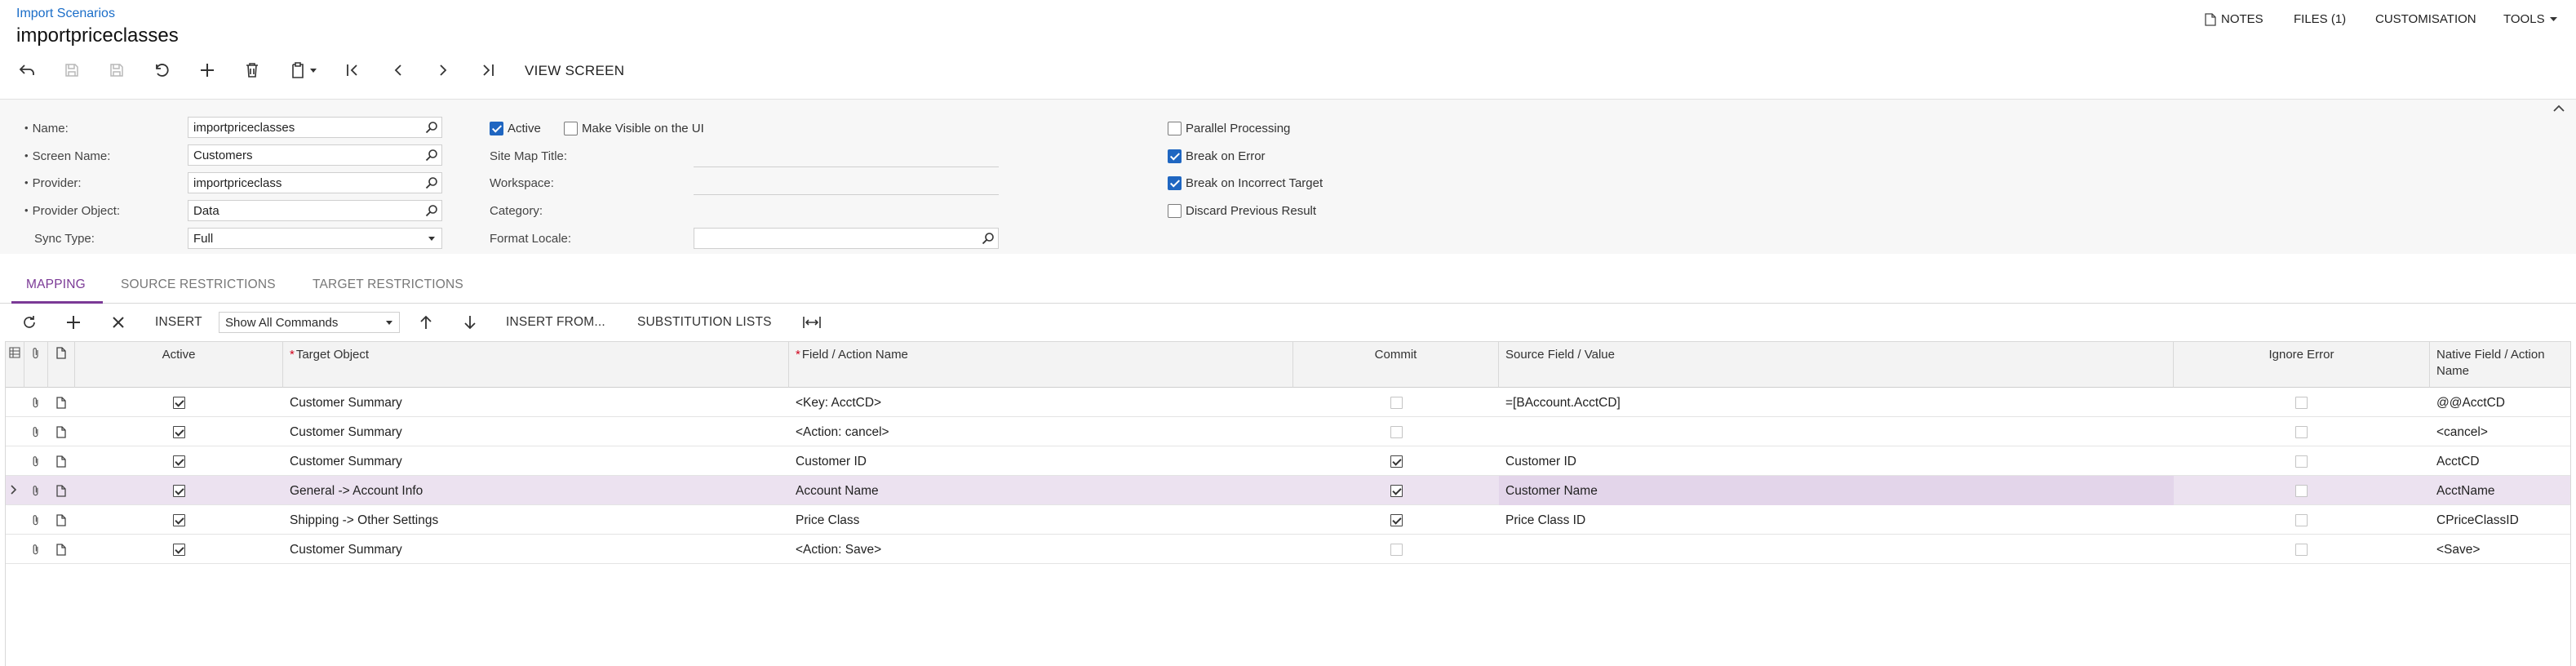 The image size is (2576, 666). I want to click on field-action-cell: Account Name, so click(1041, 490).